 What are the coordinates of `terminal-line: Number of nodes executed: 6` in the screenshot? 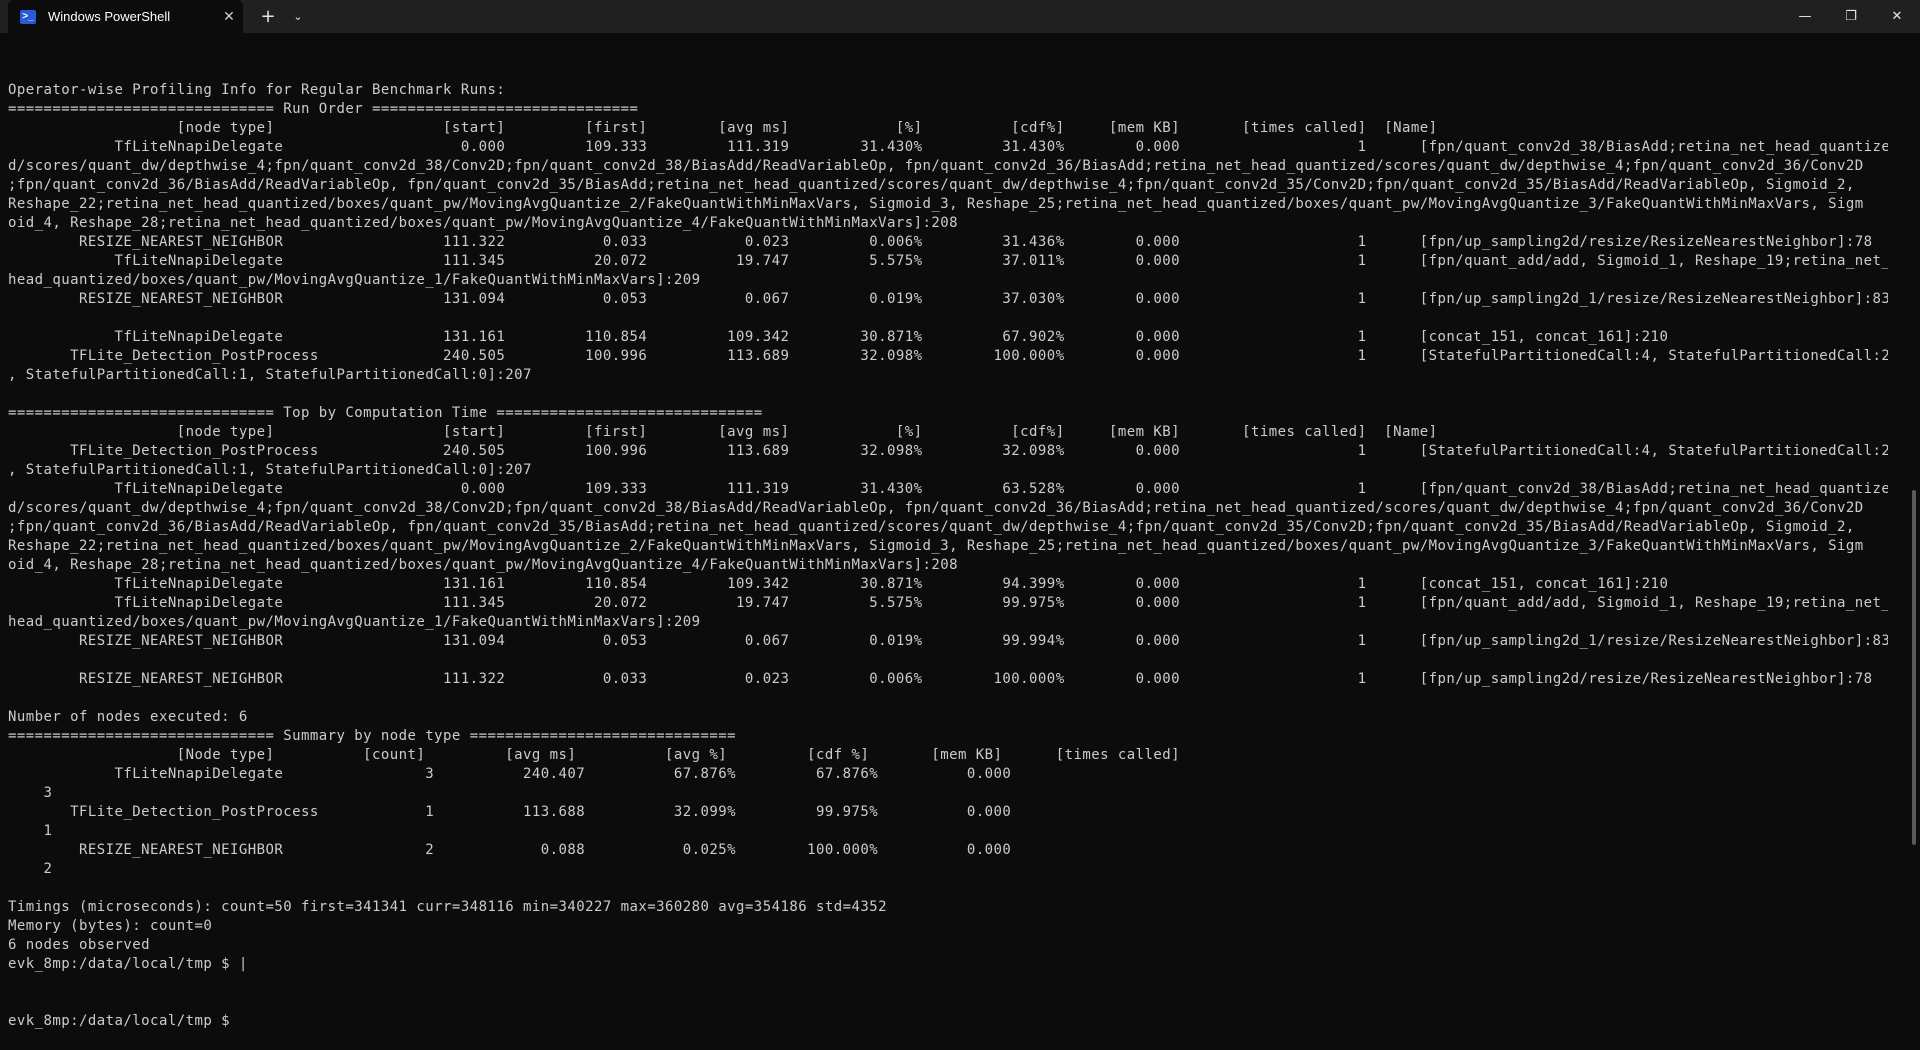 It's located at (128, 717).